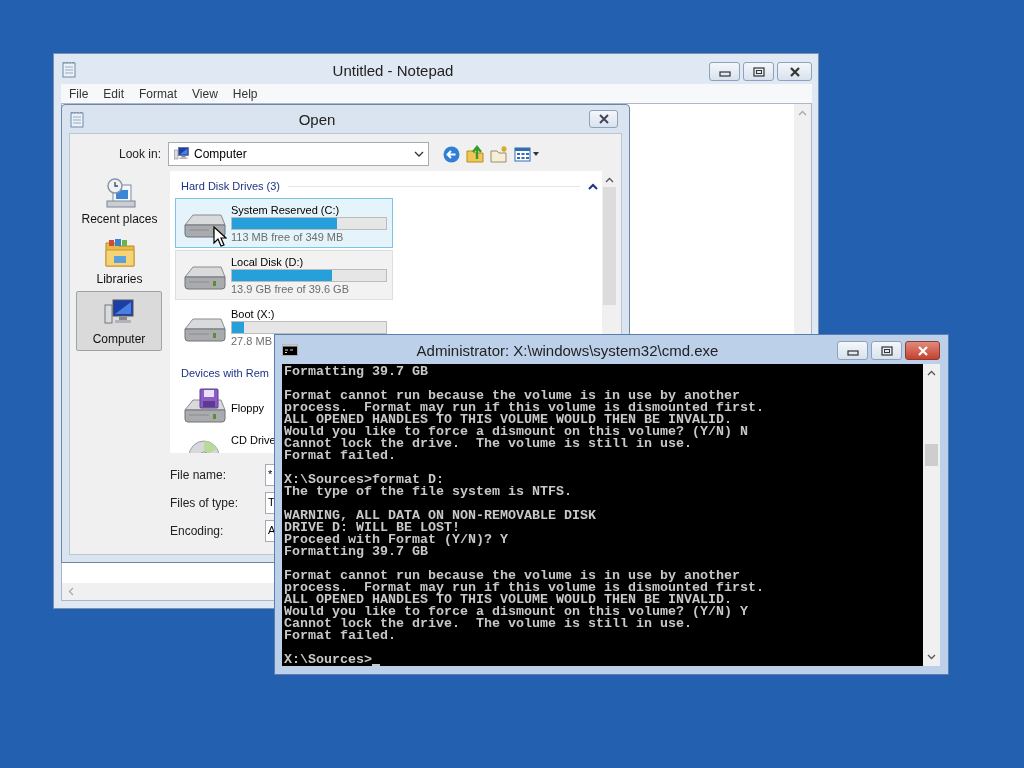  What do you see at coordinates (516, 612) in the screenshot?
I see `console-line: Would you like to force a dismount on this volume? (Y/N) Y` at bounding box center [516, 612].